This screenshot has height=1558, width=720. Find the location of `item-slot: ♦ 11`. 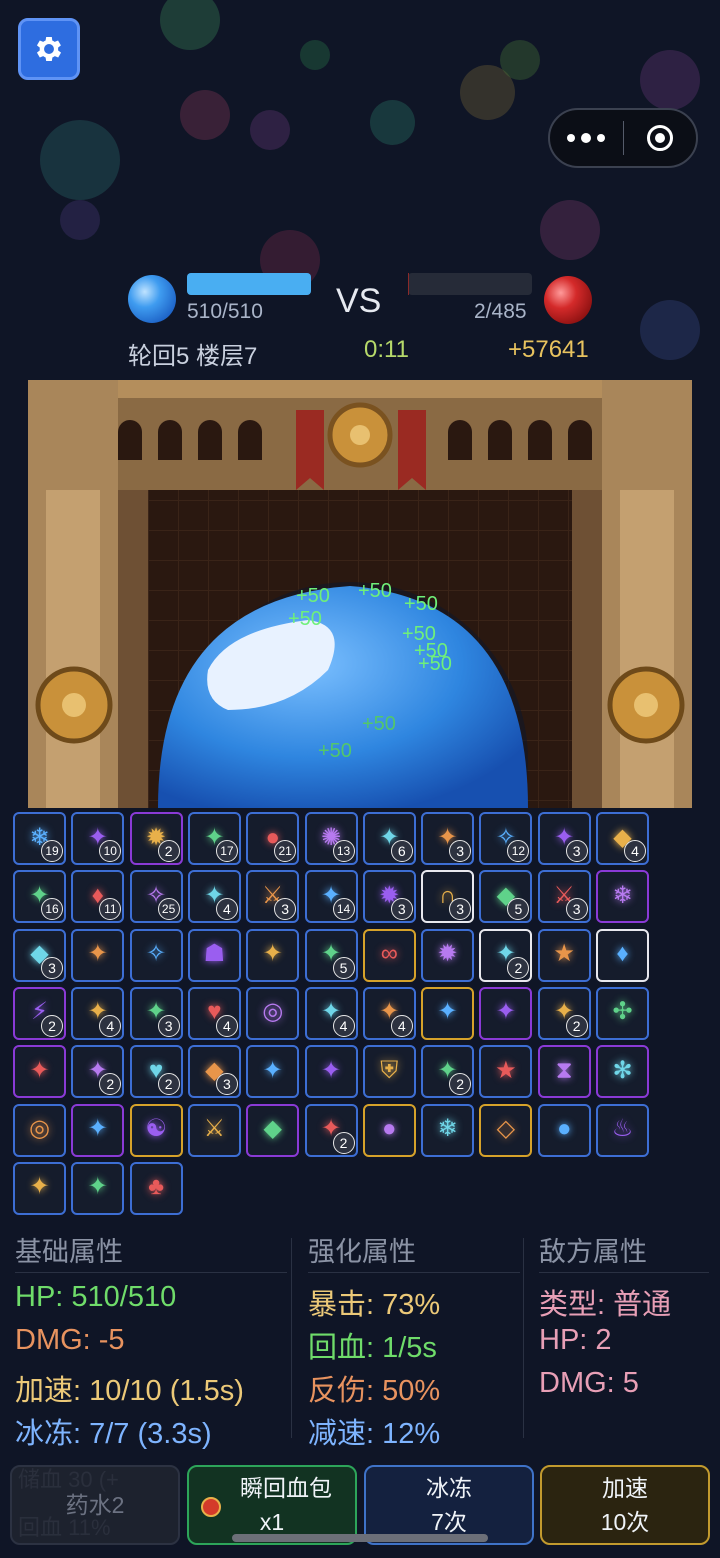

item-slot: ♦ 11 is located at coordinates (98, 897).